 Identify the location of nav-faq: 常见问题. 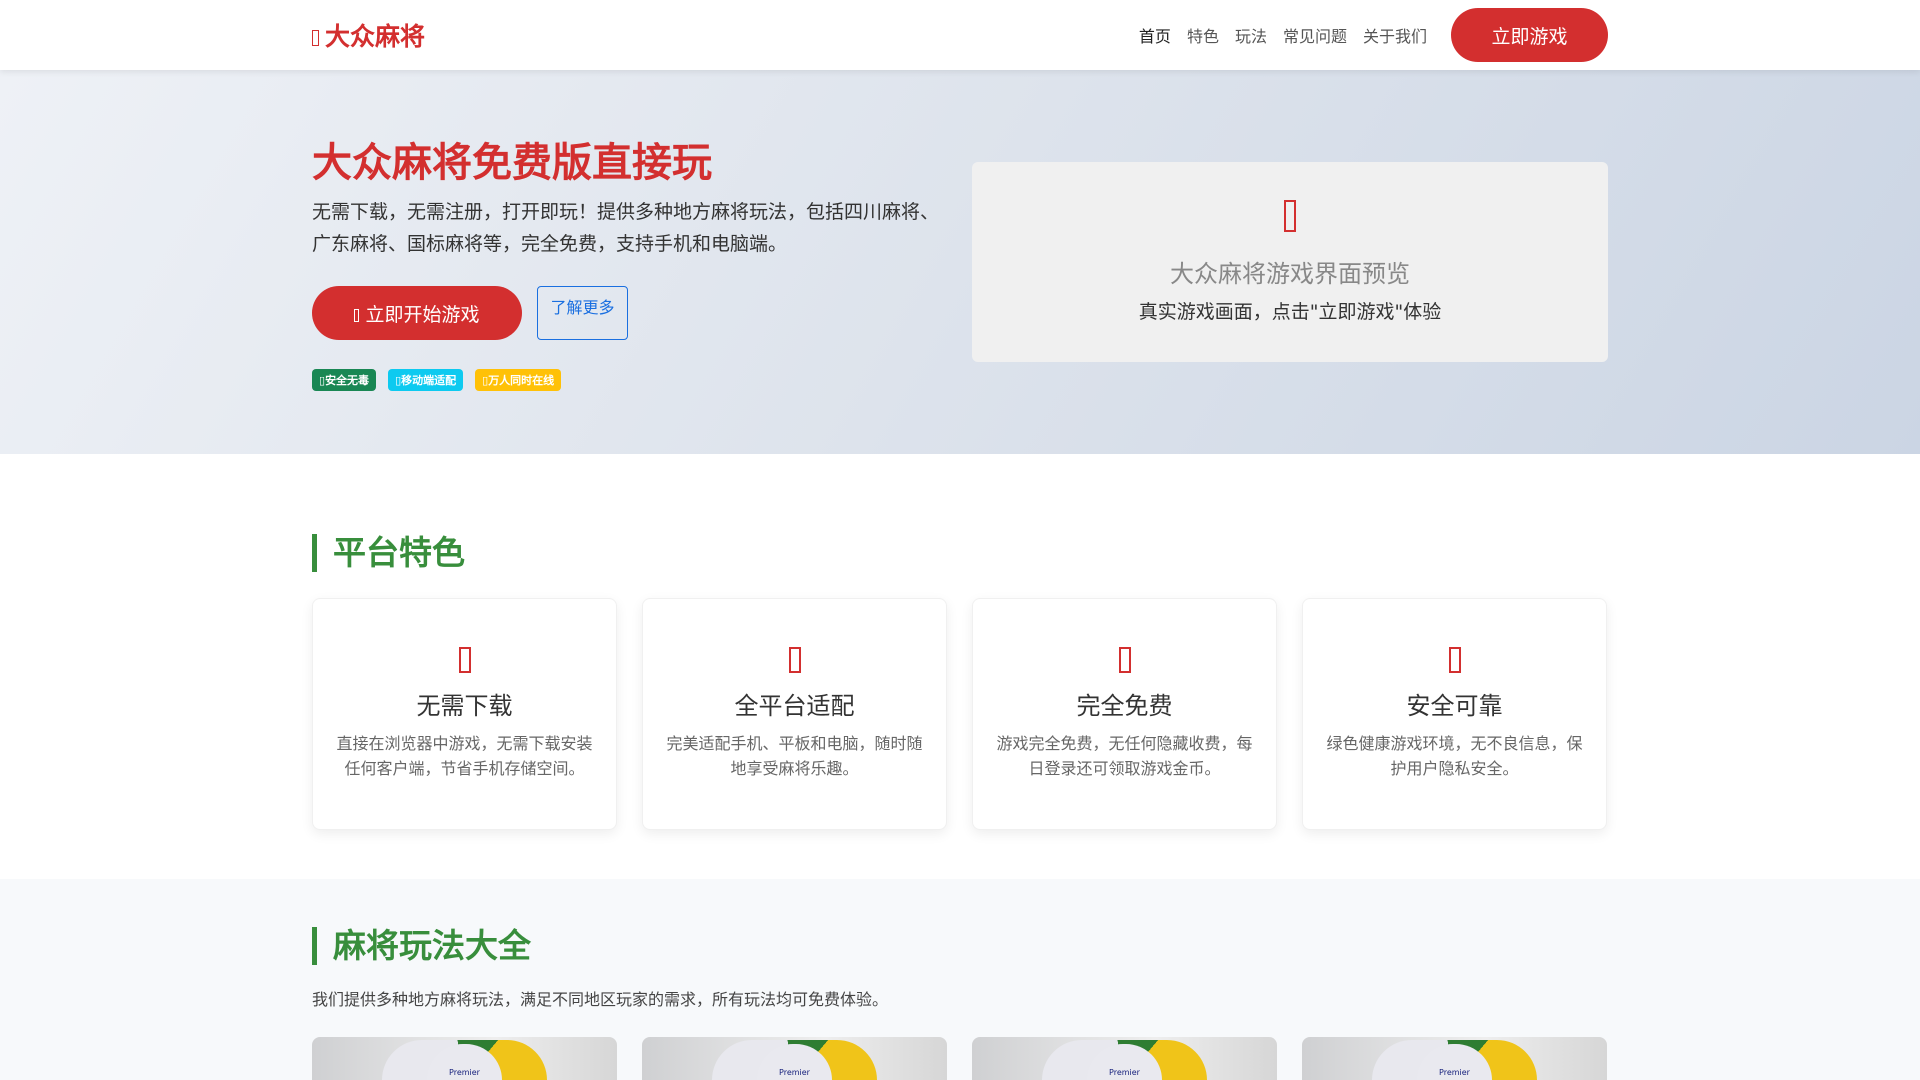
(1315, 35).